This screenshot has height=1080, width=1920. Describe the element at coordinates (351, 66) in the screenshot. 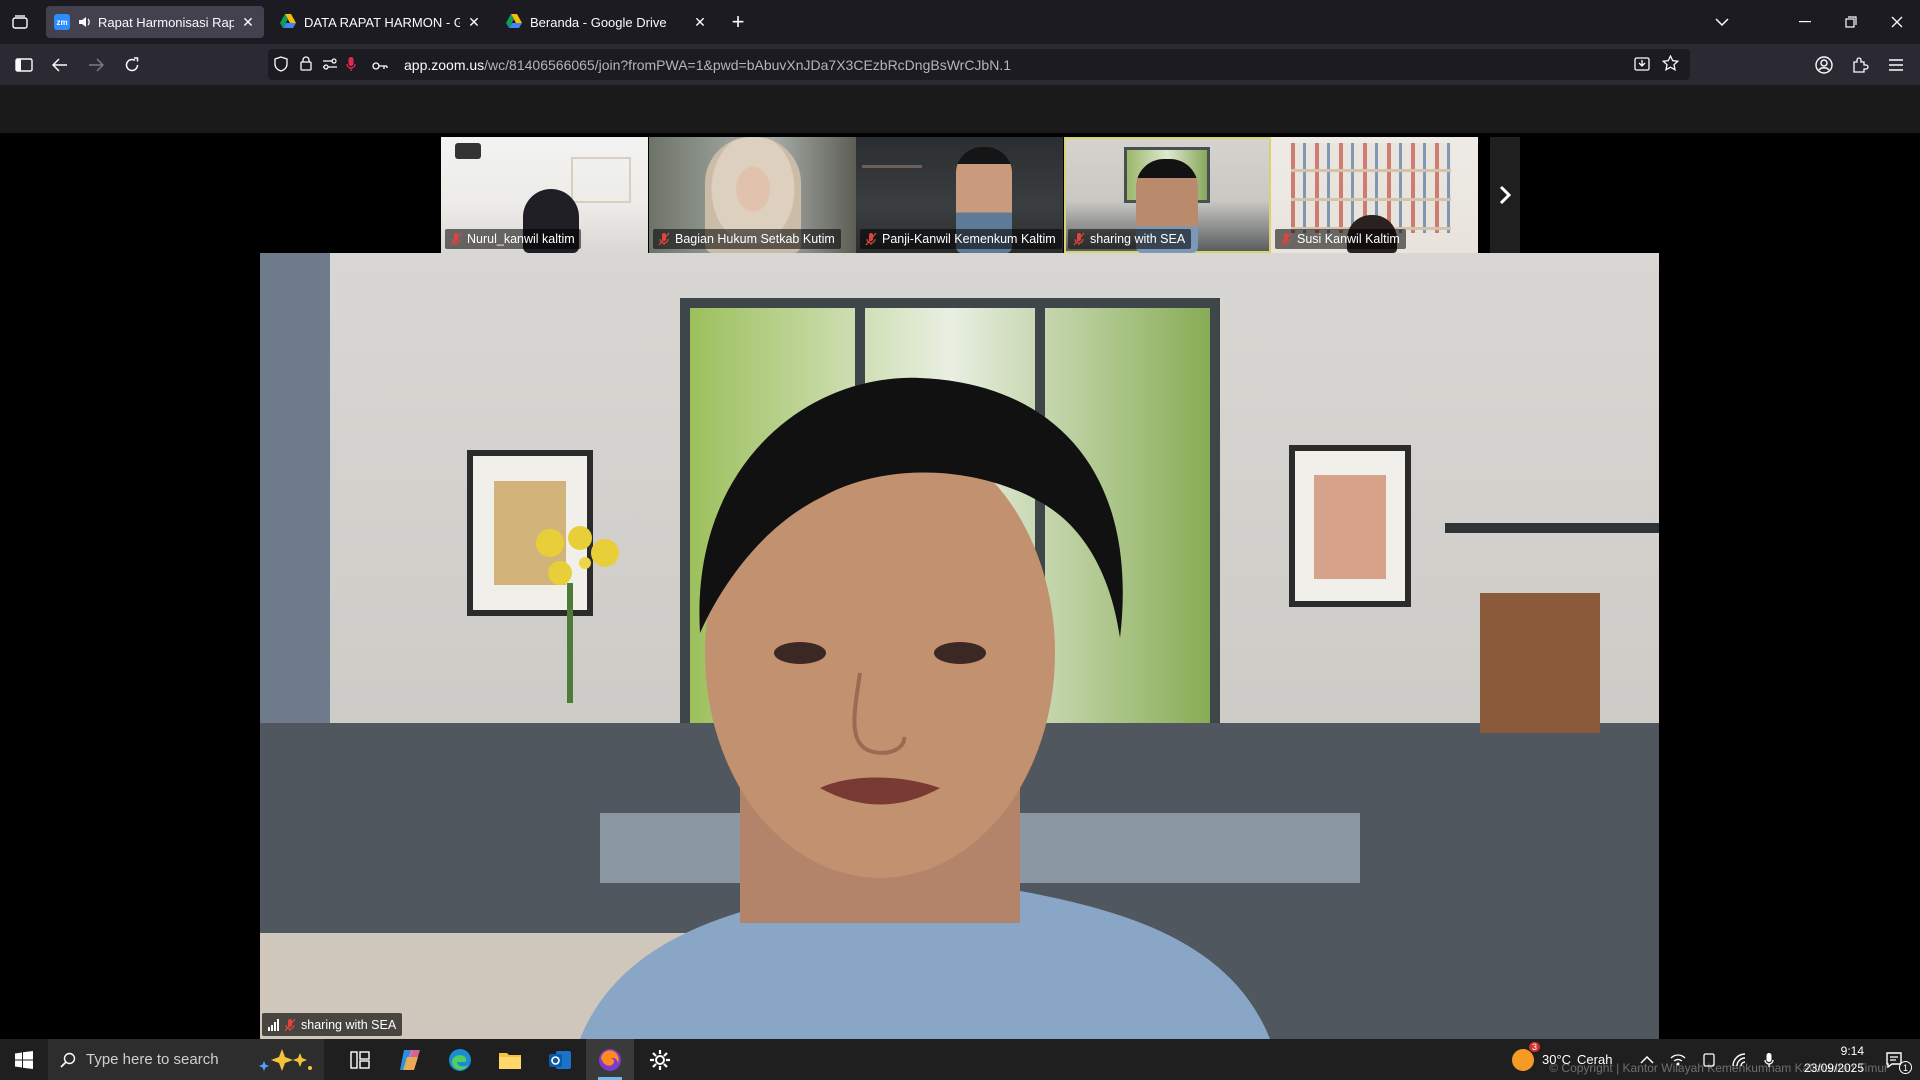

I see `microphone-in-use-icon` at that location.